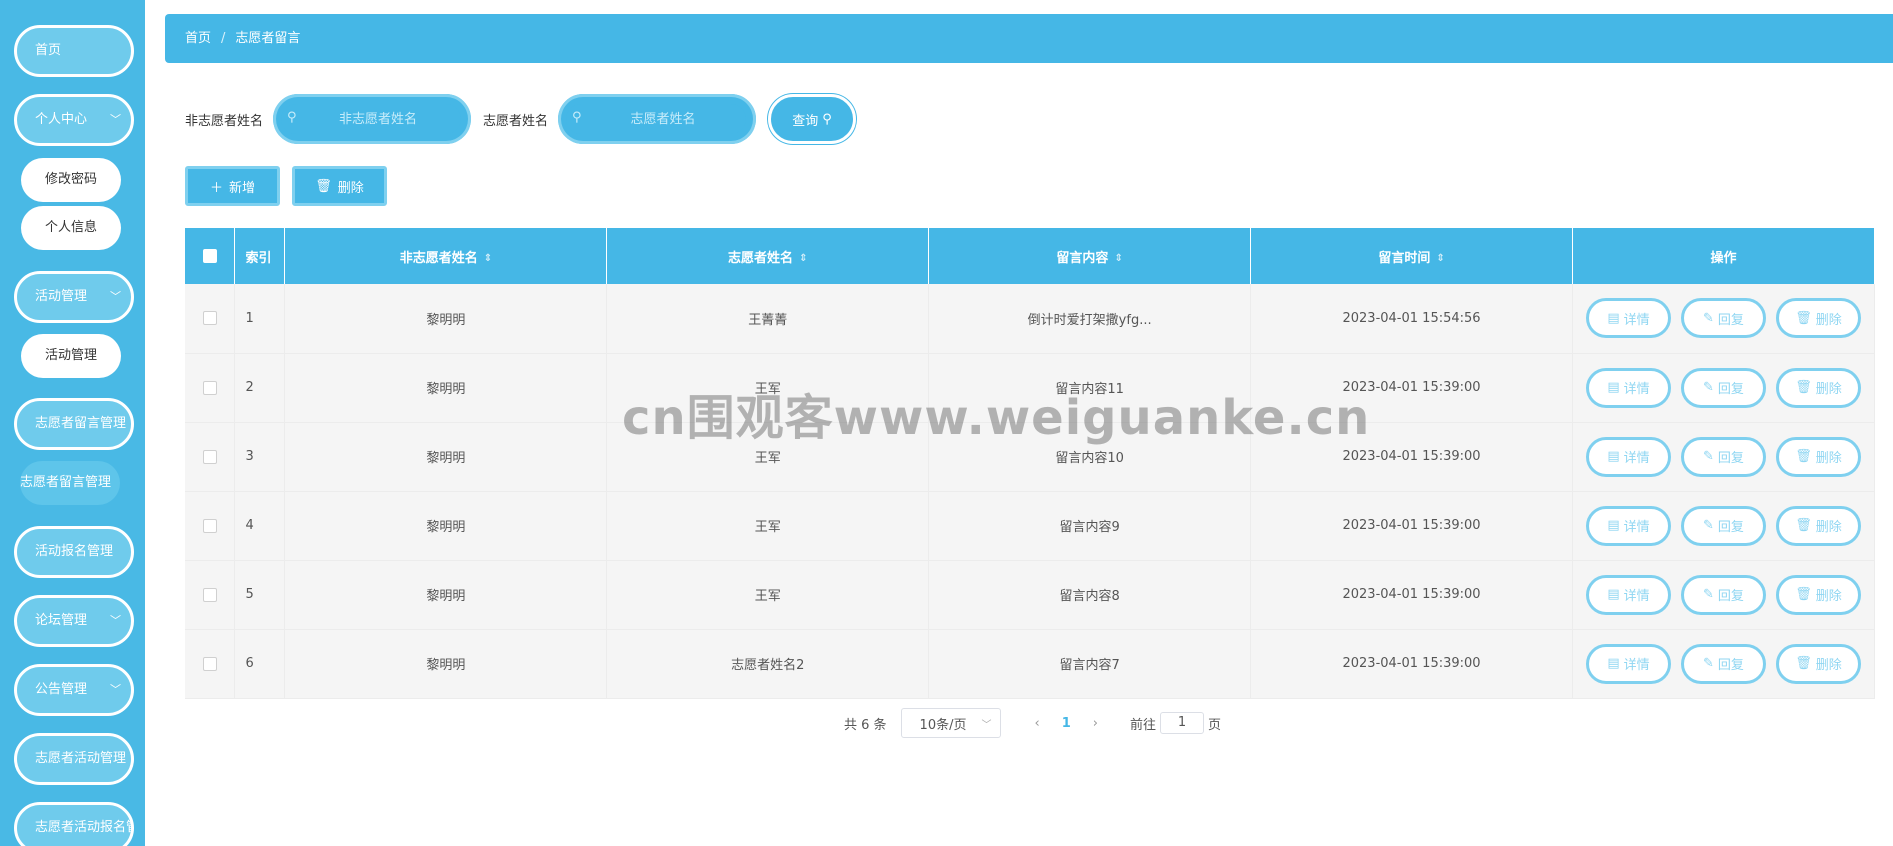 This screenshot has height=846, width=1893. I want to click on query-button: 查询 ⚲, so click(812, 119).